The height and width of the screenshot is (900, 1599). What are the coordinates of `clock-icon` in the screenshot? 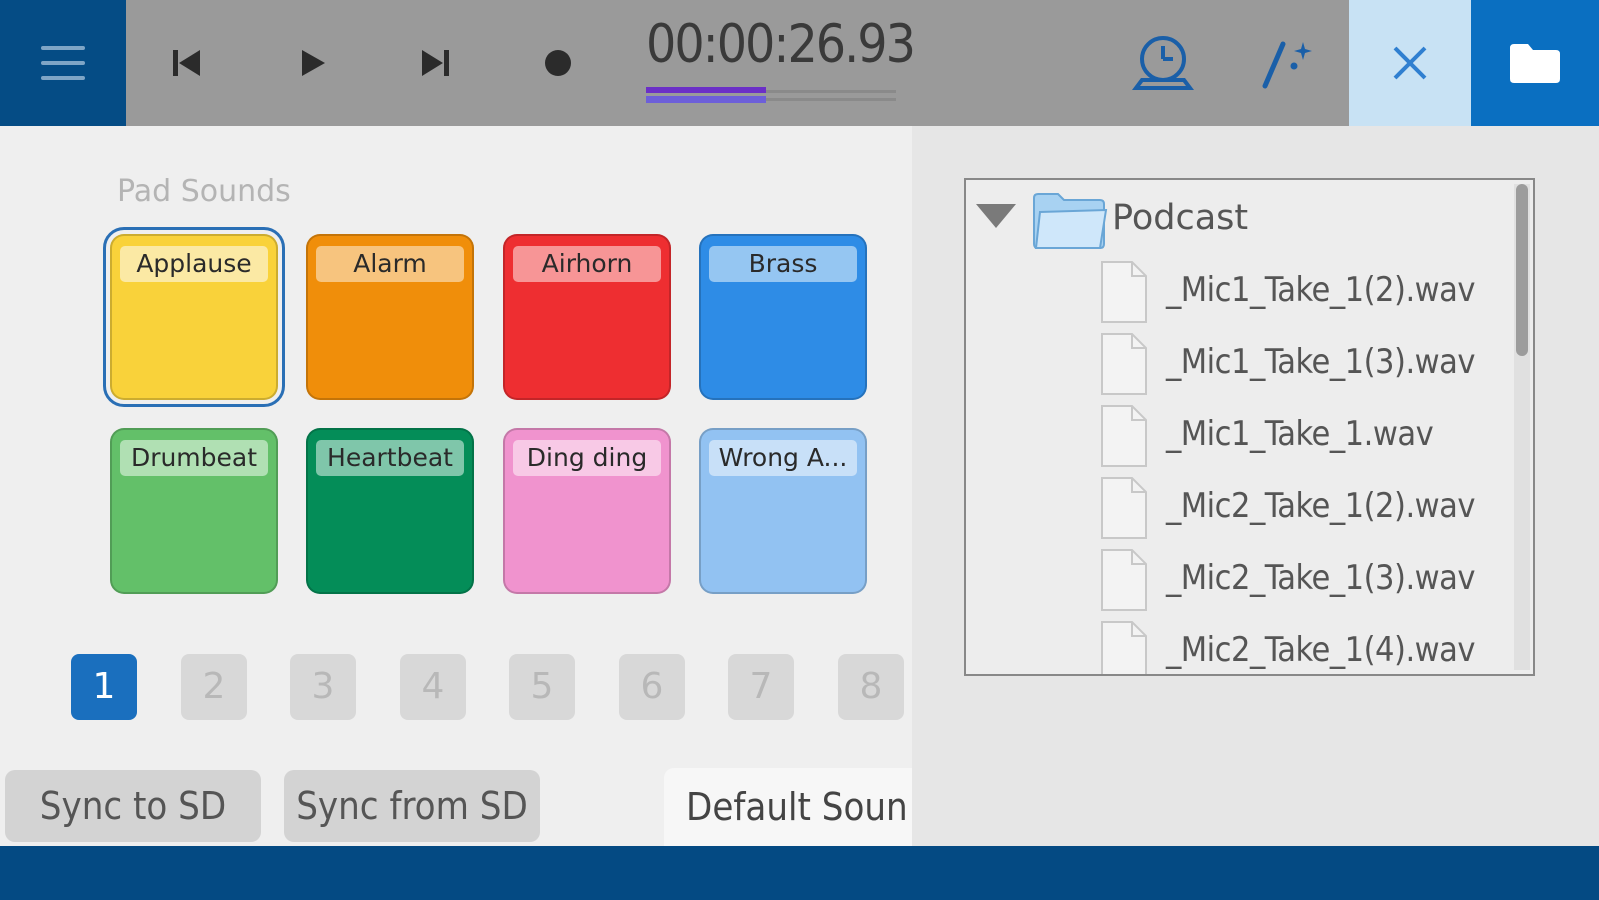 It's located at (1163, 63).